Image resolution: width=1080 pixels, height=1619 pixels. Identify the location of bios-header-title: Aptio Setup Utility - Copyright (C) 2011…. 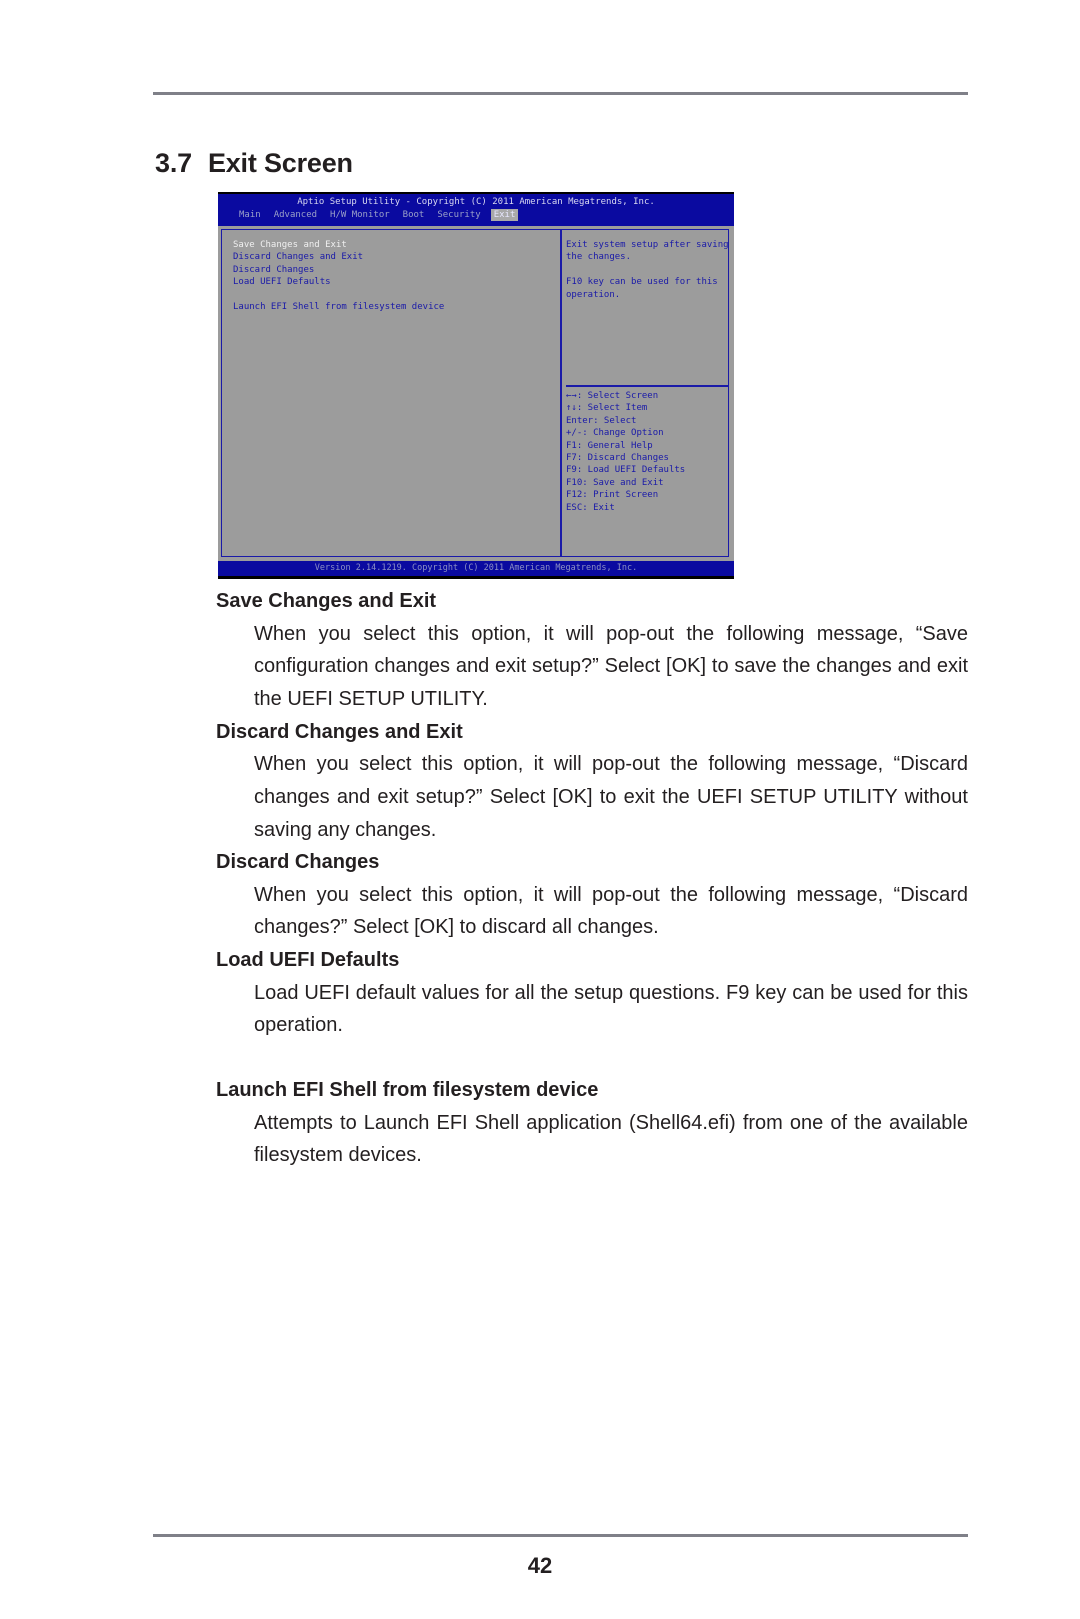
(476, 202).